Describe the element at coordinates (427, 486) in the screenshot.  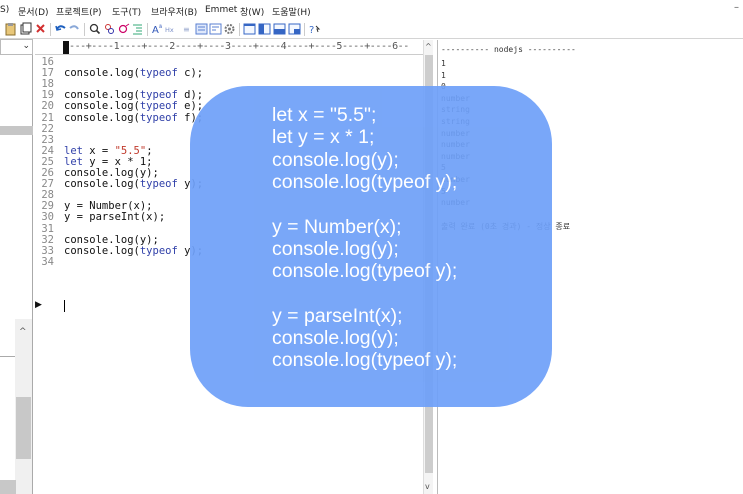
I see `scroll-down-icon: v` at that location.